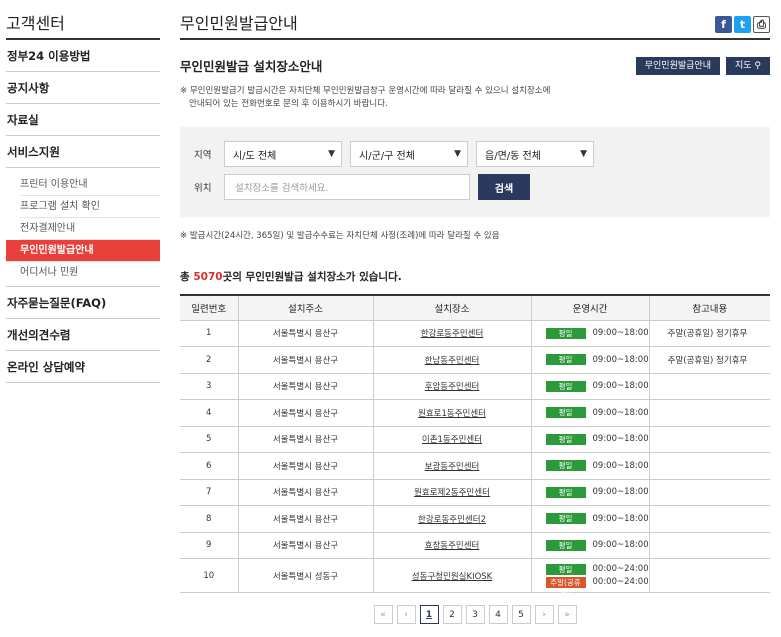  I want to click on col-note: 참고내용, so click(709, 308).